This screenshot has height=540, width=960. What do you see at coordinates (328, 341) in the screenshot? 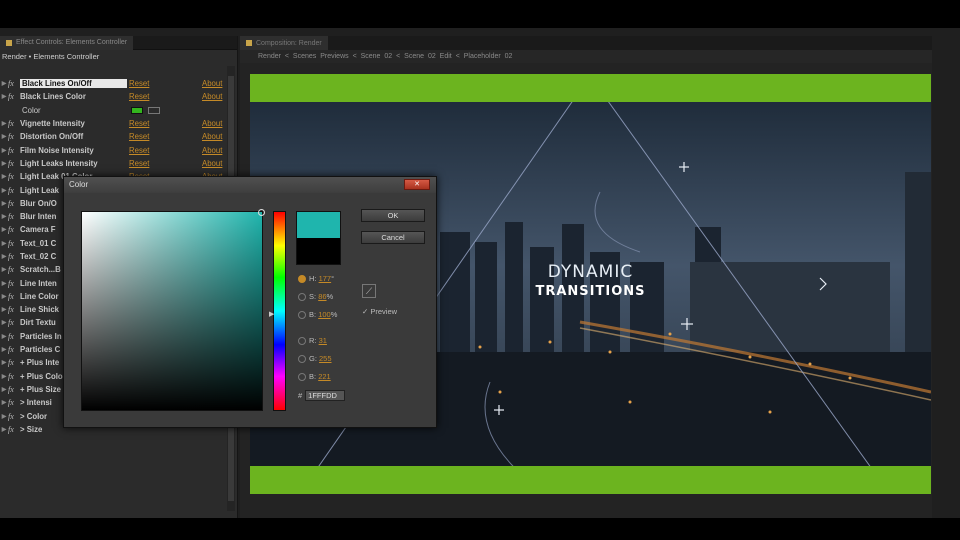
I see `color-field-r: R: 31` at bounding box center [328, 341].